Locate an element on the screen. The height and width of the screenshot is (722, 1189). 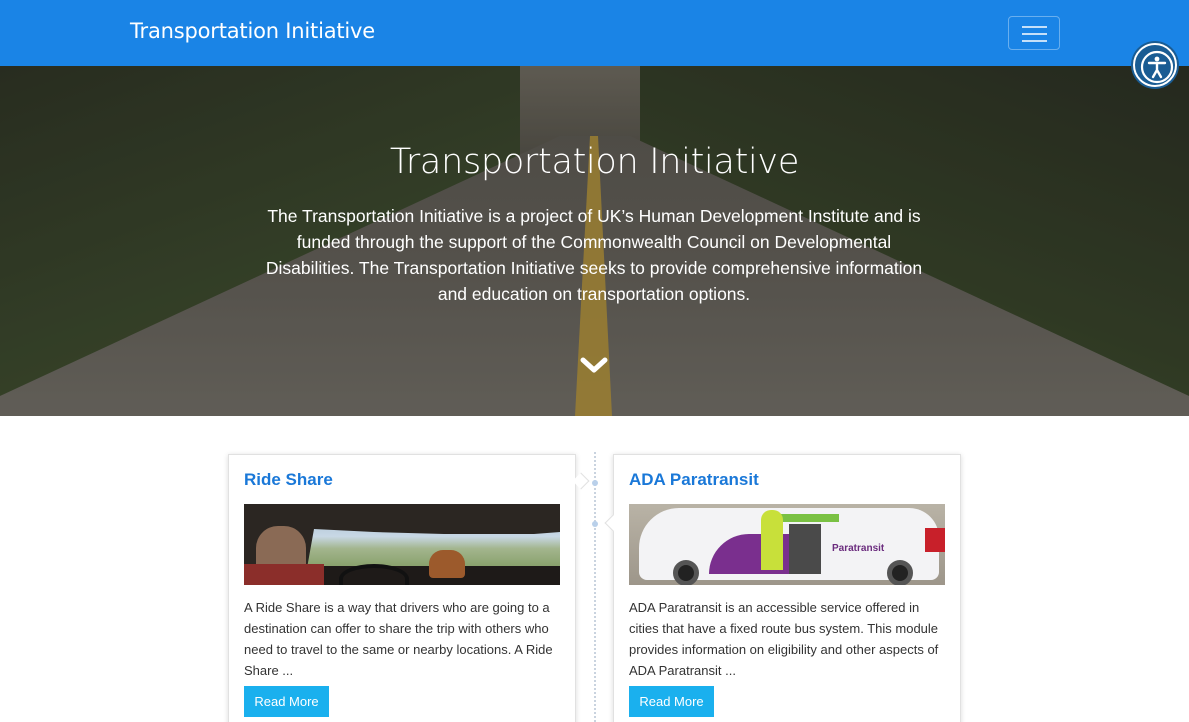
accessibility-icon is located at coordinates (1157, 67).